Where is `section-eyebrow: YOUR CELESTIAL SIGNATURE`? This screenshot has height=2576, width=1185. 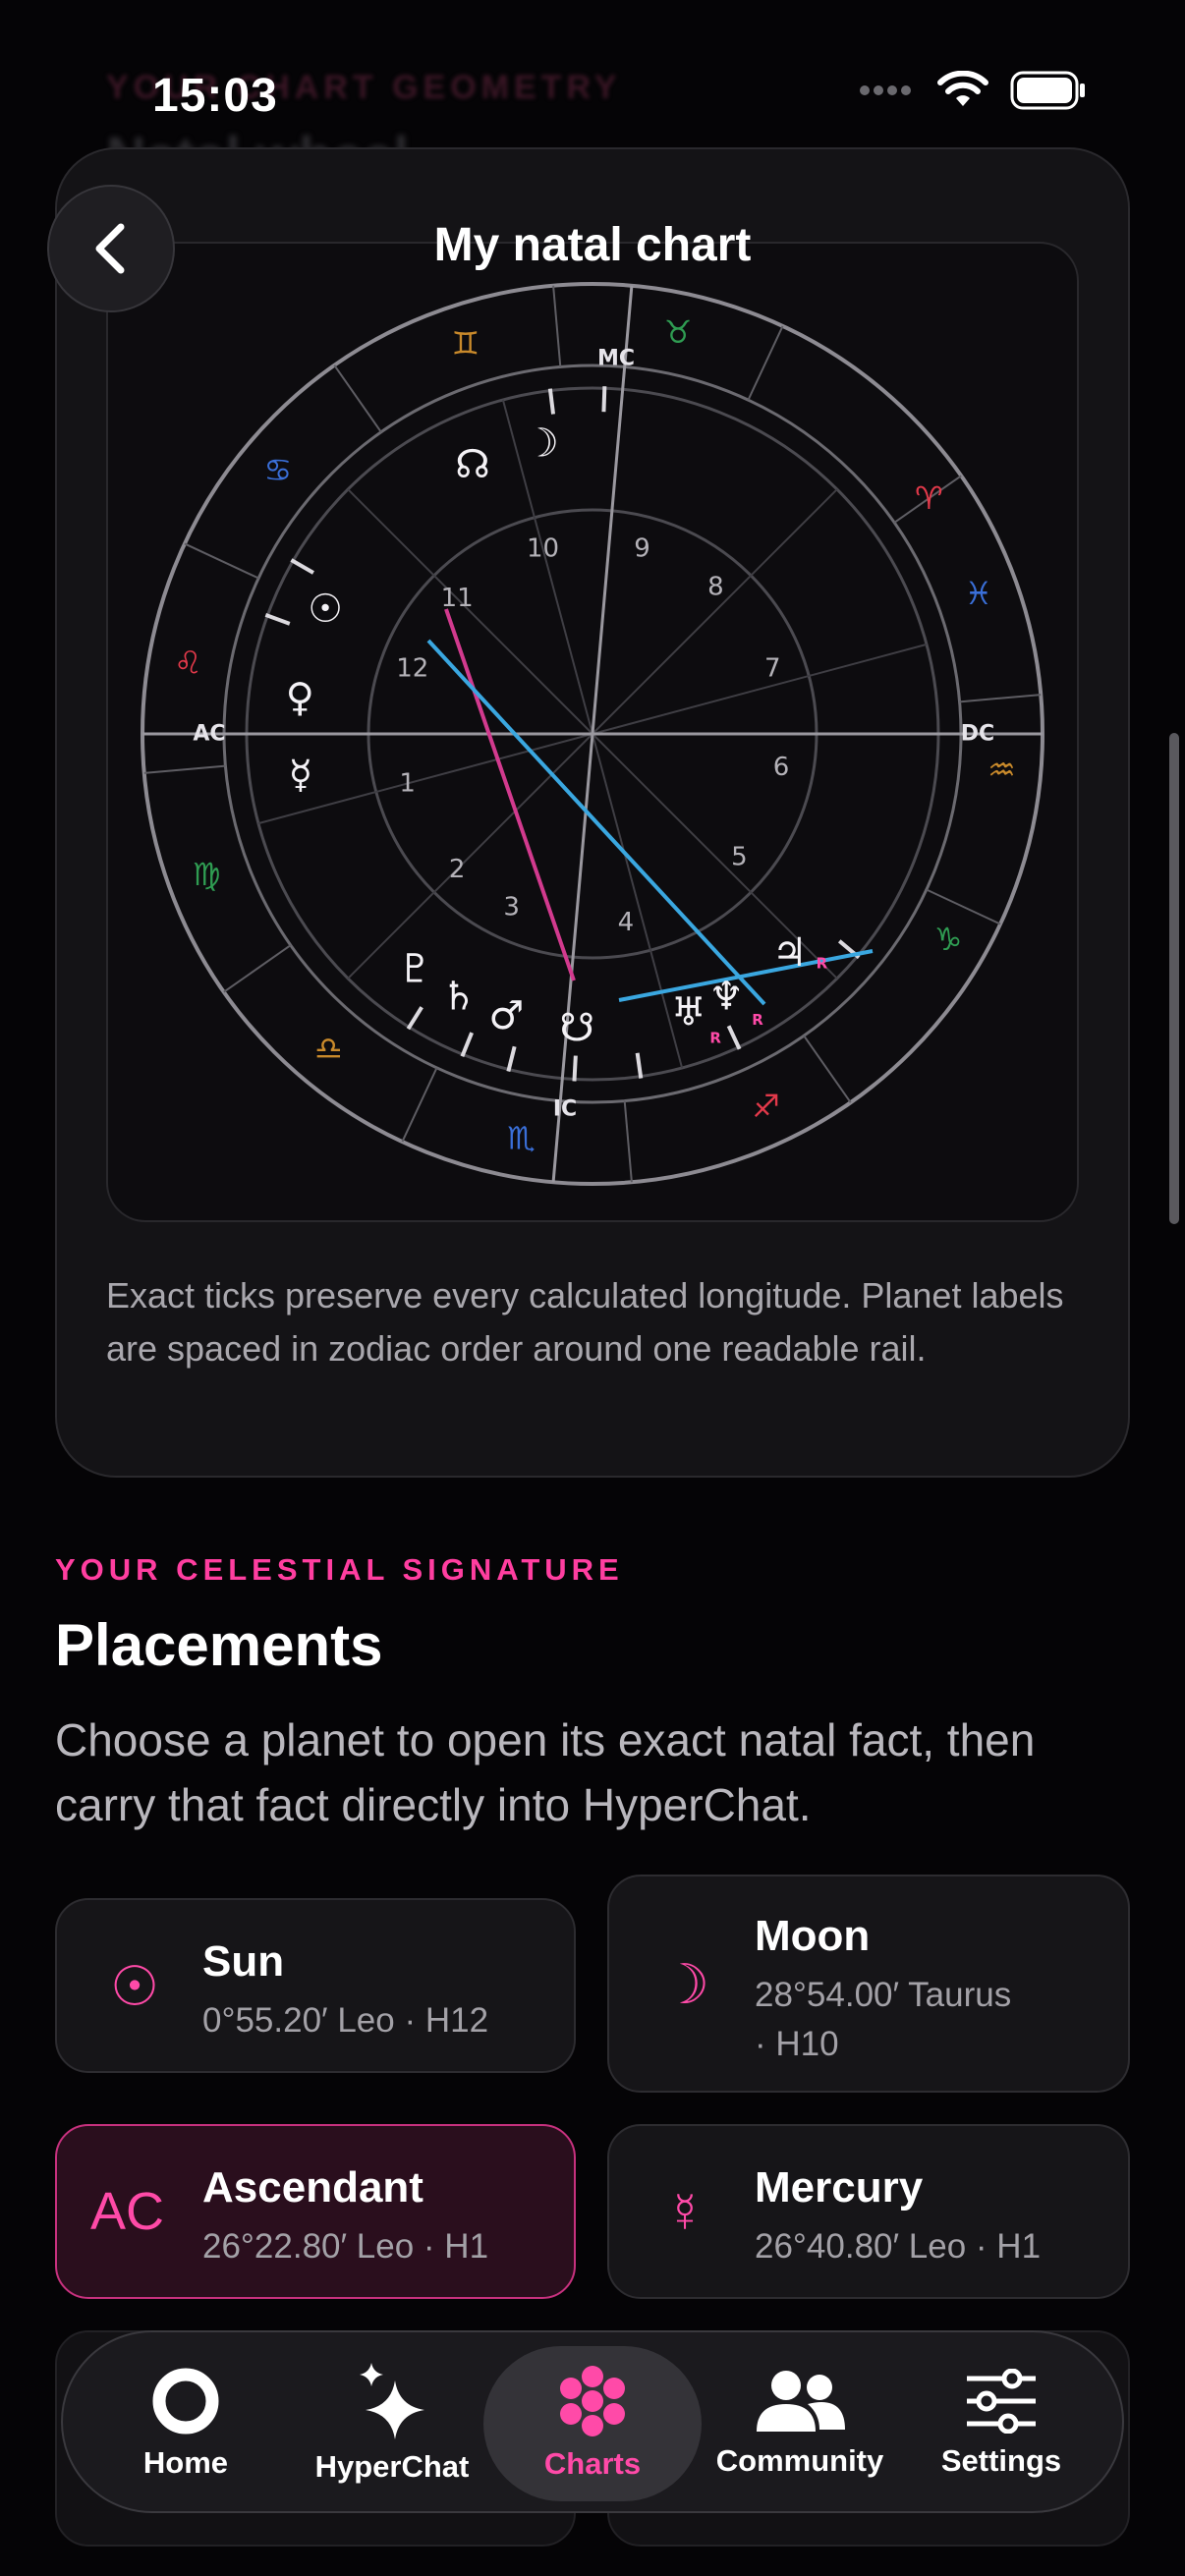 section-eyebrow: YOUR CELESTIAL SIGNATURE is located at coordinates (340, 1569).